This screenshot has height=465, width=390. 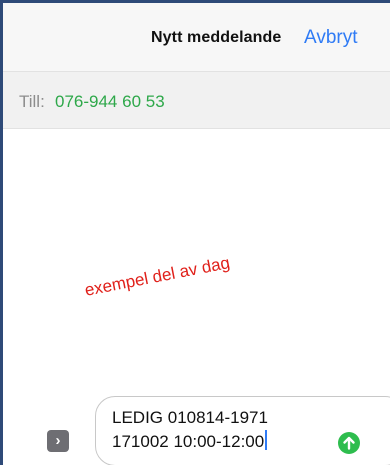 I want to click on recipient-label: Till:, so click(x=32, y=101).